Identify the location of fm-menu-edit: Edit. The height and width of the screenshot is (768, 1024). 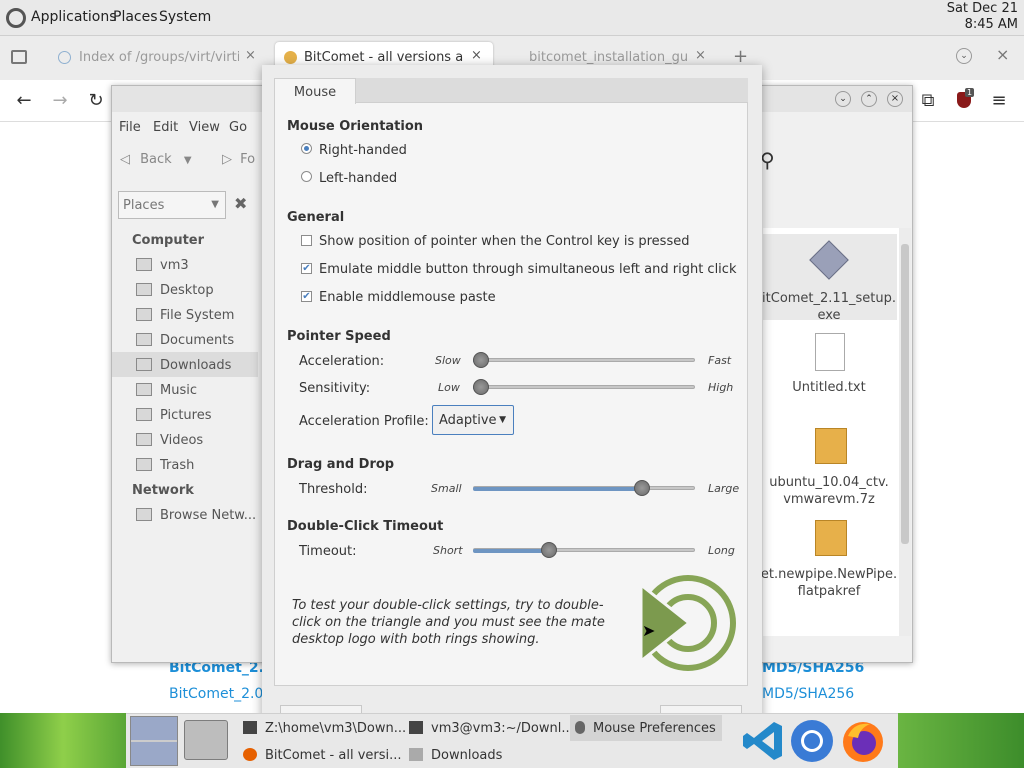
(165, 127).